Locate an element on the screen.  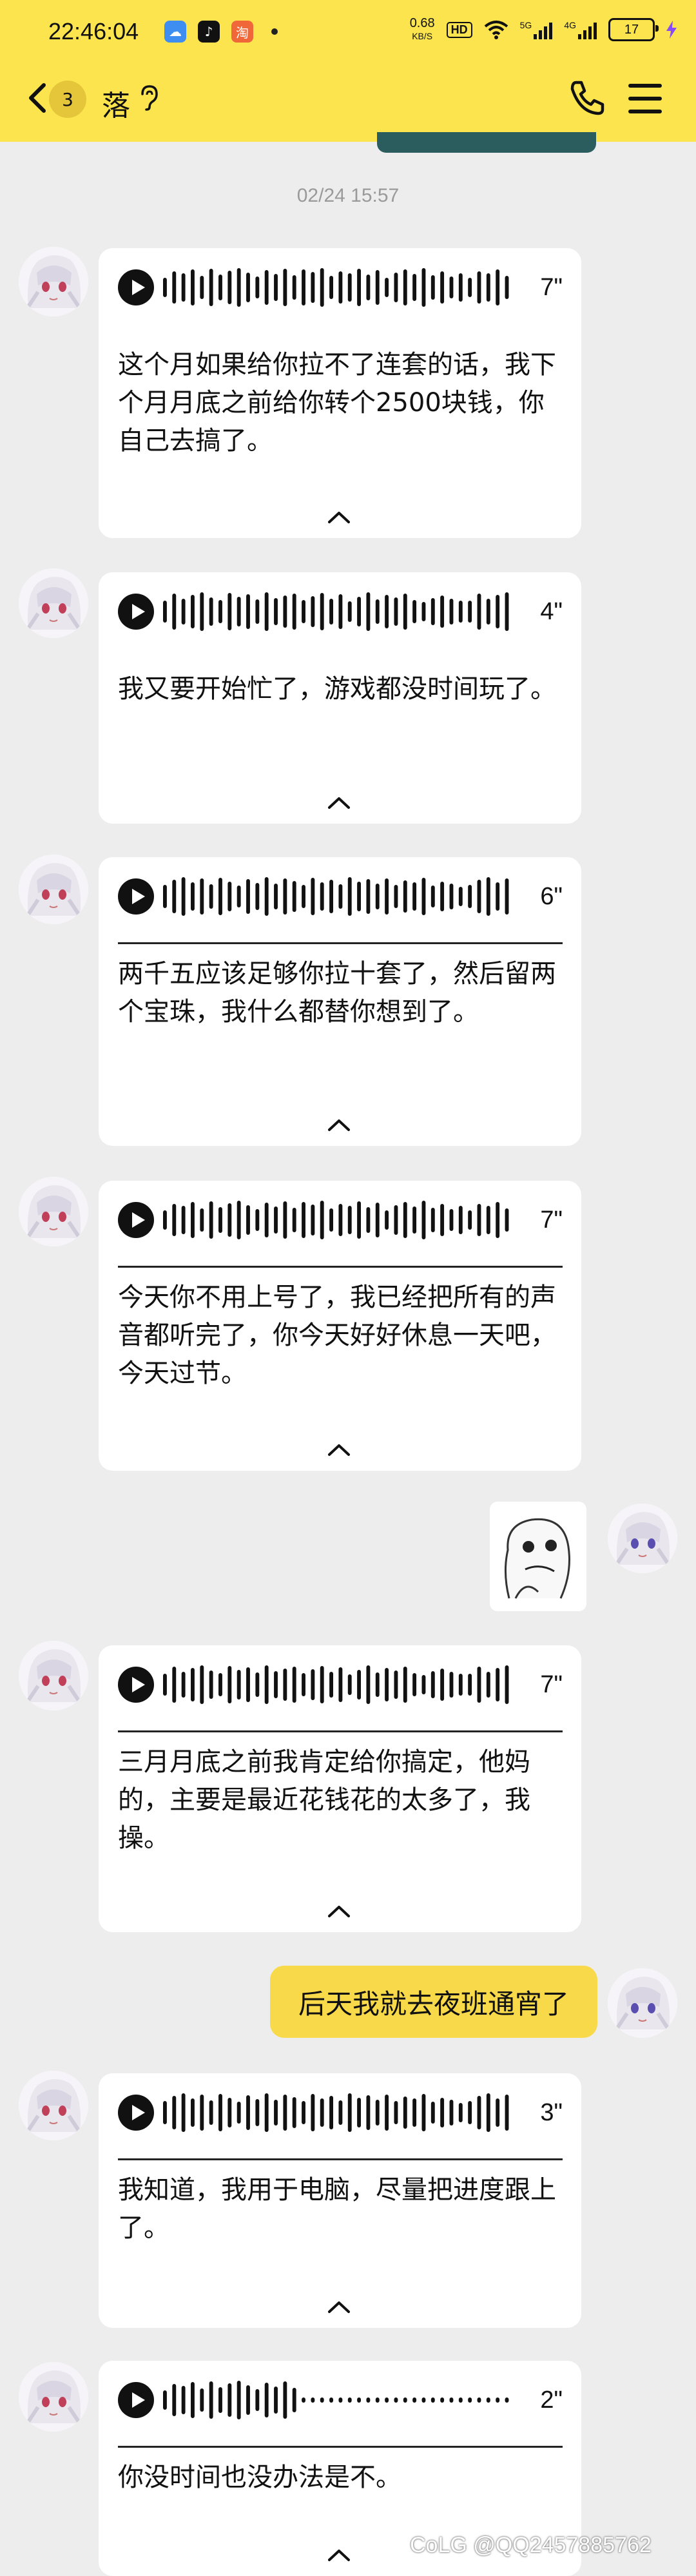
sticker-image is located at coordinates (538, 1556).